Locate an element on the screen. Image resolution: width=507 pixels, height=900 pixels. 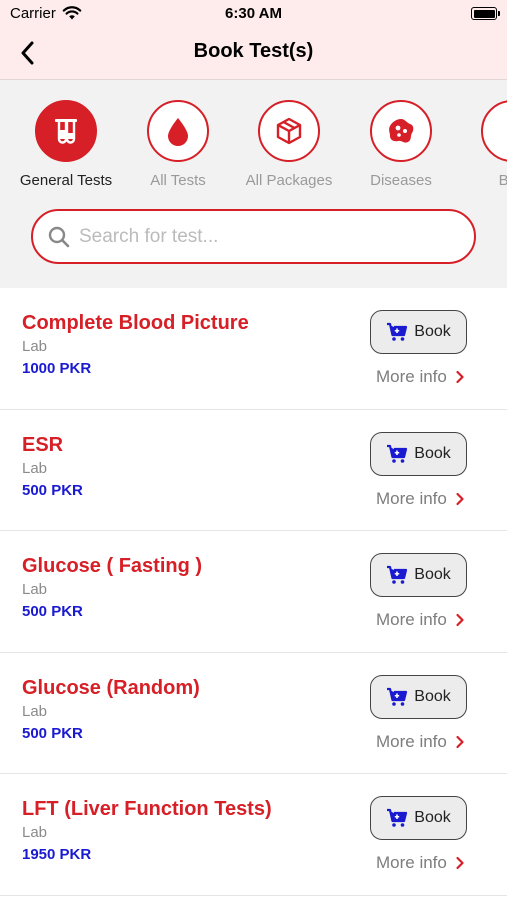
search-icon is located at coordinates (59, 236).